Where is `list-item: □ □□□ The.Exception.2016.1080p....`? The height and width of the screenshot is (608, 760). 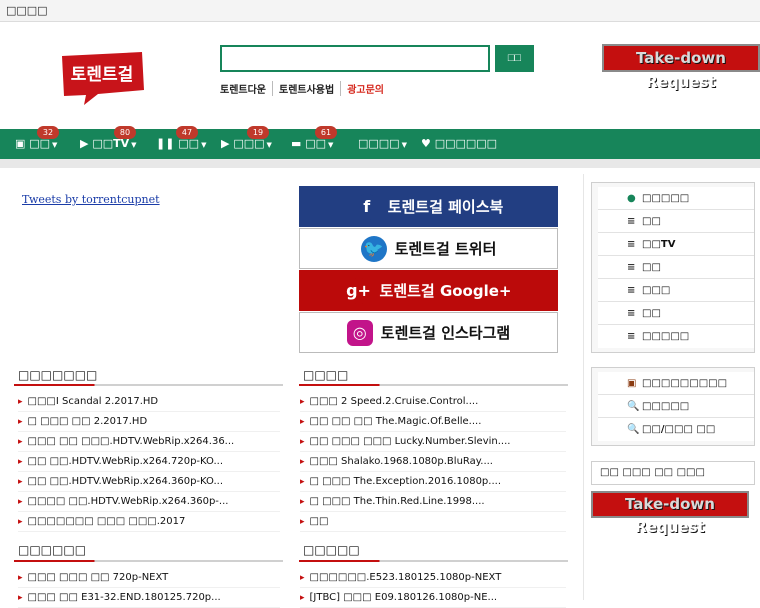
list-item: □ □□□ The.Exception.2016.1080p.... is located at coordinates (433, 482).